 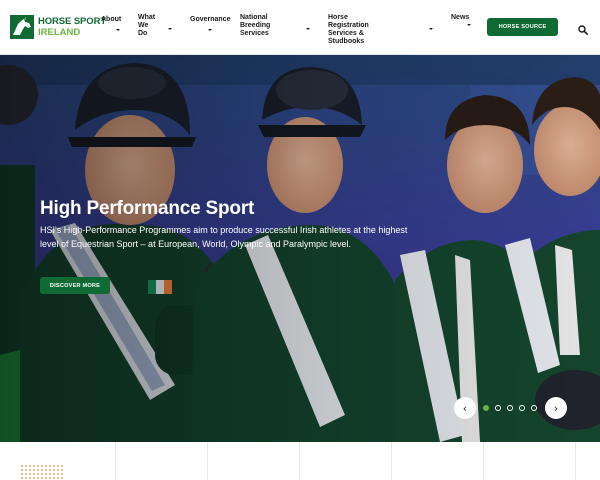 I want to click on hero-title: High Performance Sport, so click(x=147, y=208).